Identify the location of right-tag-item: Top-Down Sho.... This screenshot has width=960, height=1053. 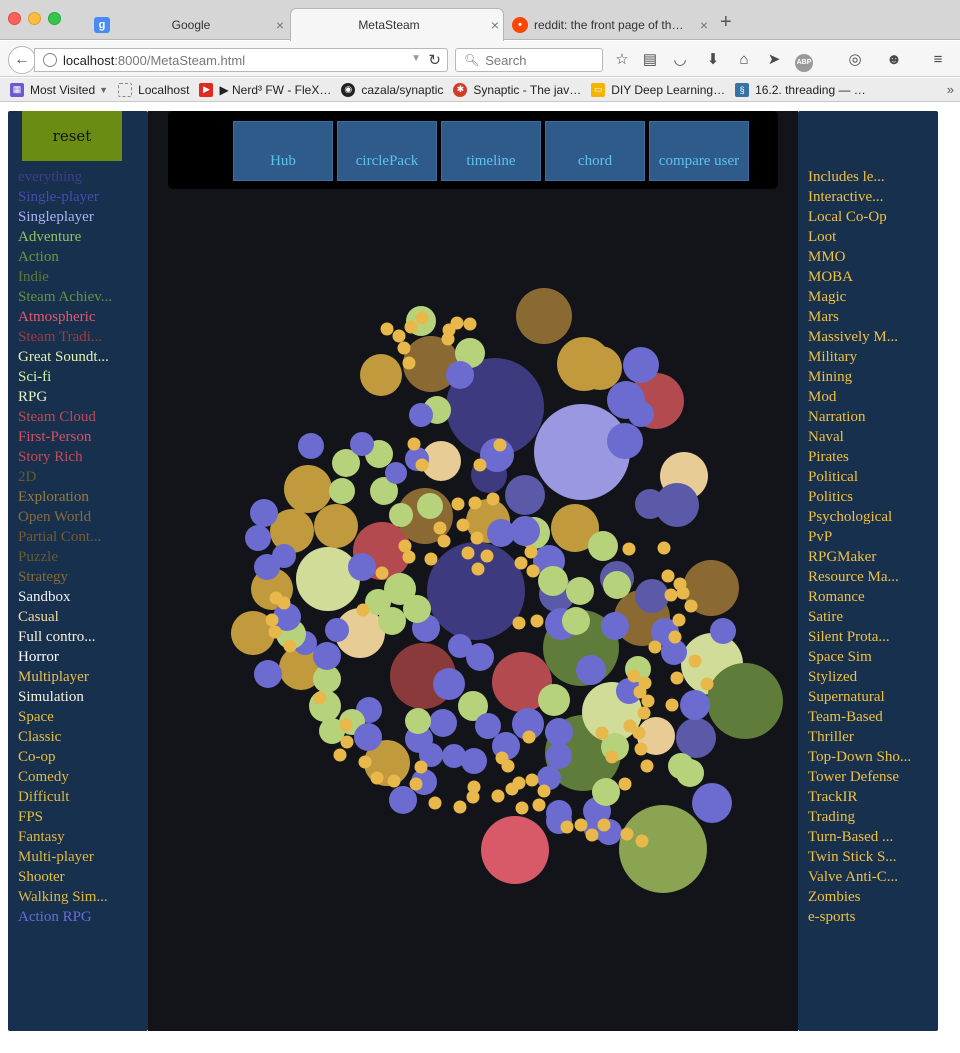
(859, 757).